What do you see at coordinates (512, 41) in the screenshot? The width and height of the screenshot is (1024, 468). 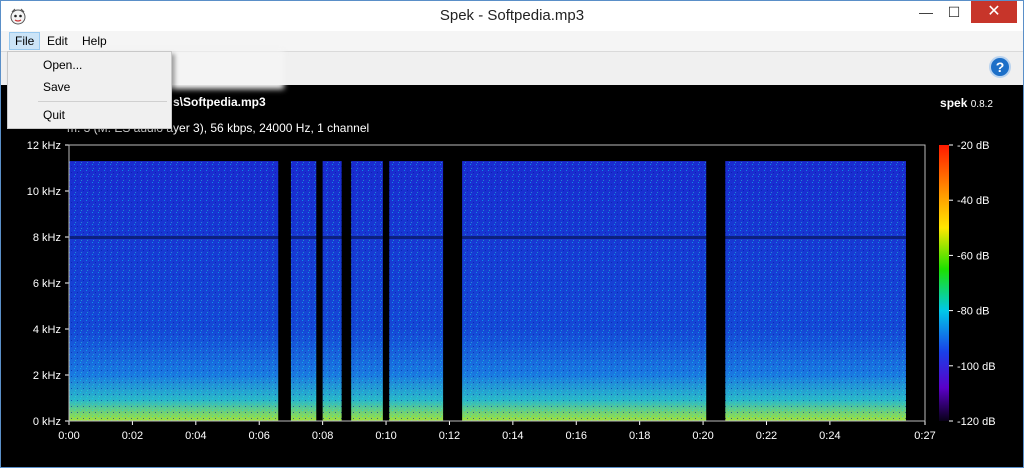 I see `menu-bar: File Edit Help` at bounding box center [512, 41].